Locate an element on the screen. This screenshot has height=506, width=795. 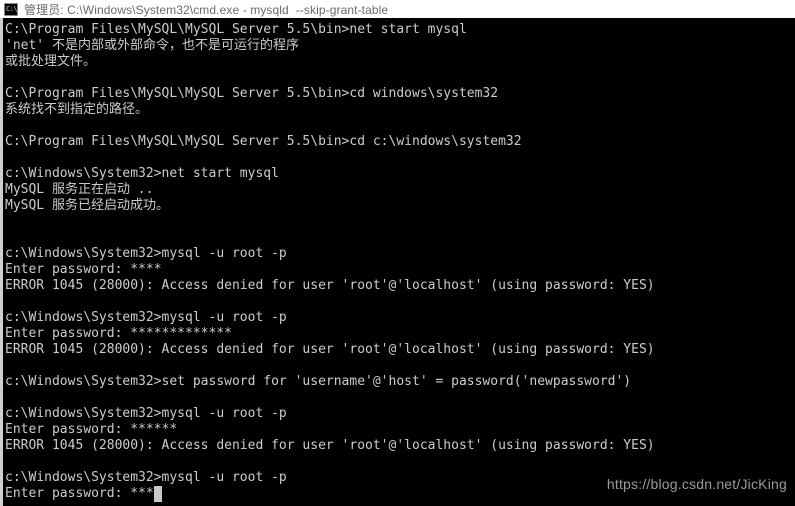
cmd-console-icon is located at coordinates (11, 9).